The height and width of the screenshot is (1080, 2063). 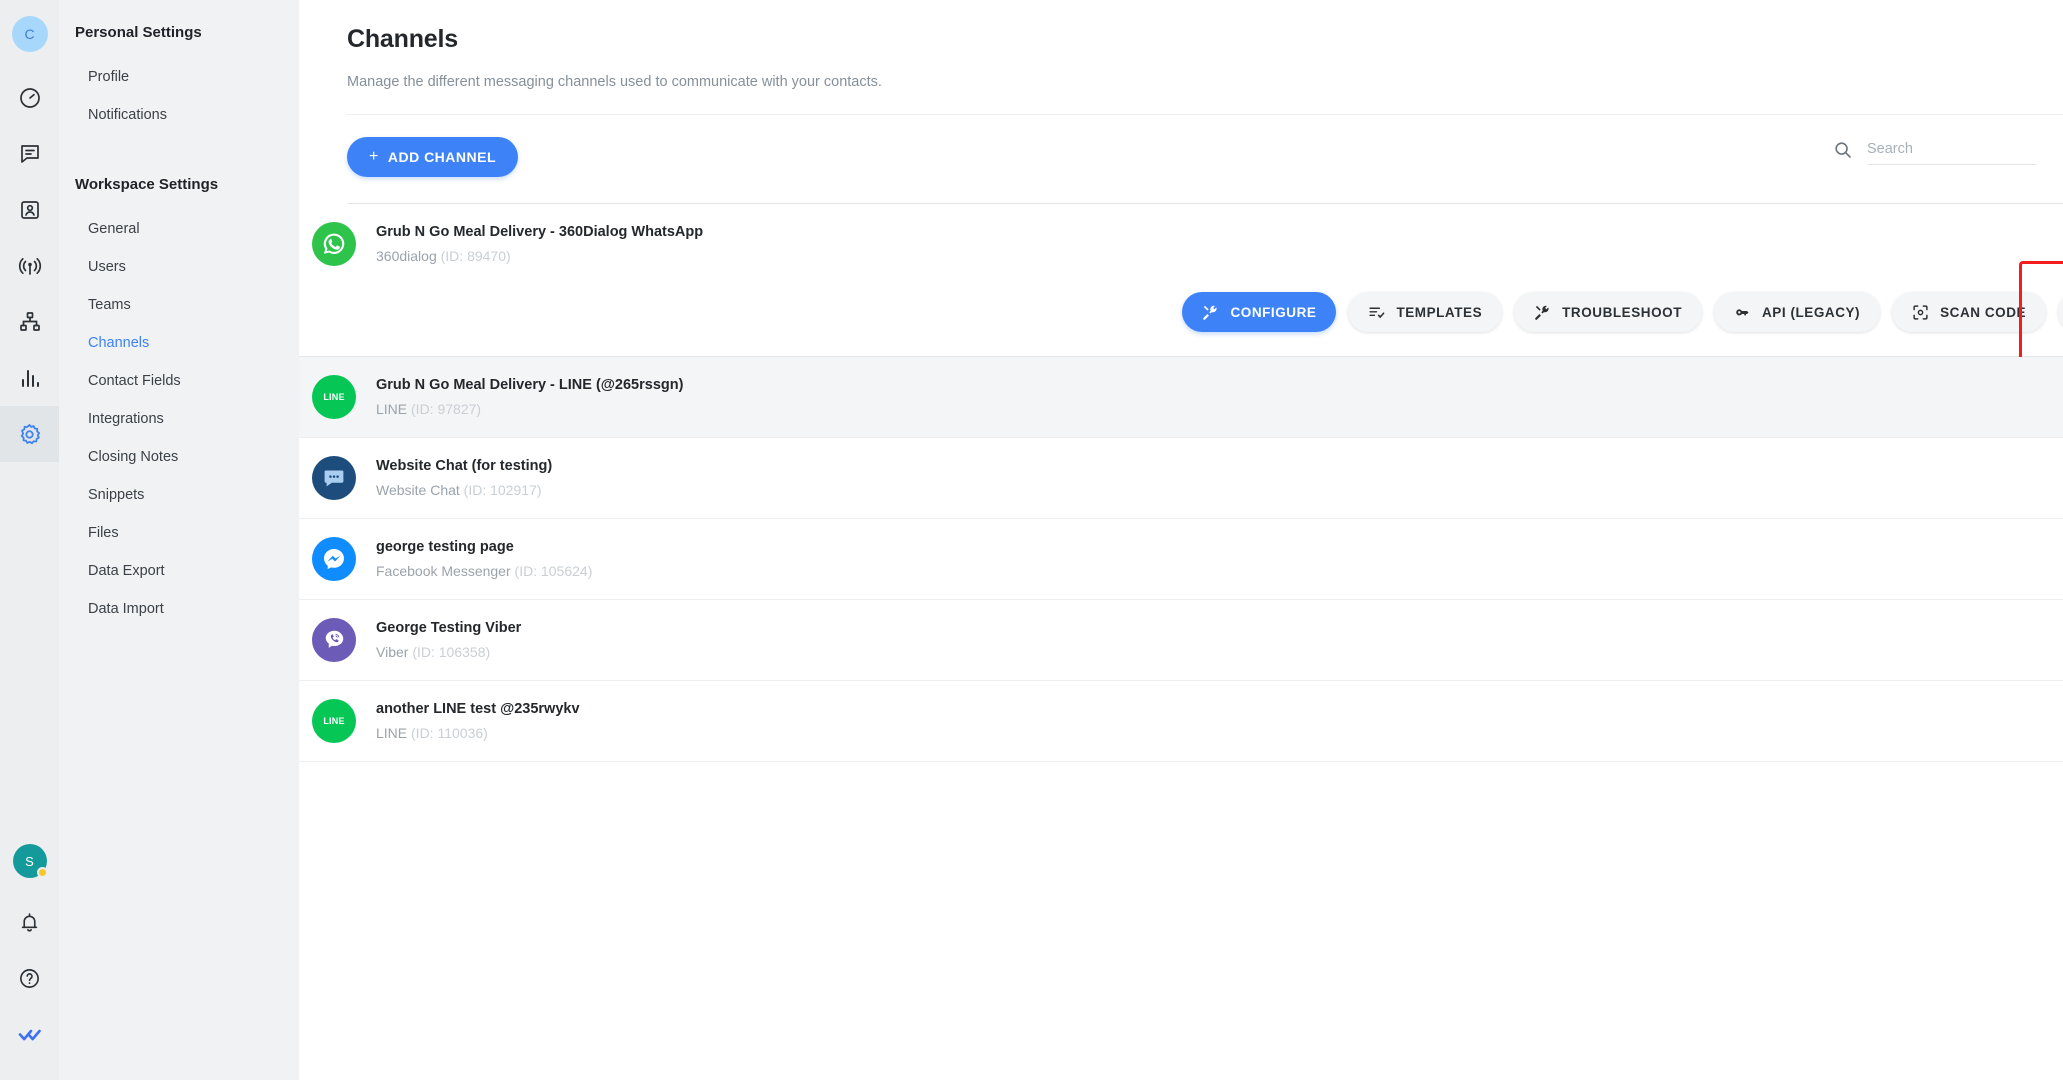 What do you see at coordinates (138, 32) in the screenshot?
I see `nav-group-personal-title: Personal Settings` at bounding box center [138, 32].